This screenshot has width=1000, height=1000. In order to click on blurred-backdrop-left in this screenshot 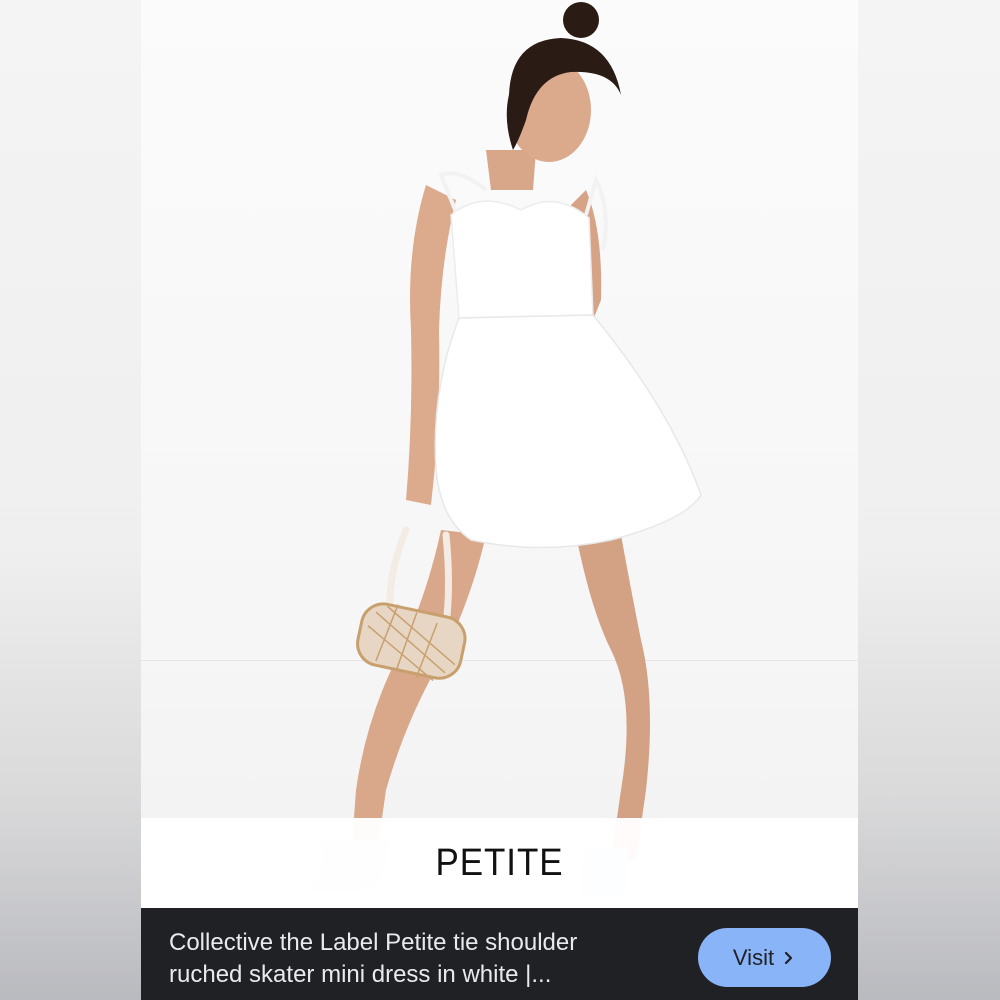, I will do `click(70, 500)`.